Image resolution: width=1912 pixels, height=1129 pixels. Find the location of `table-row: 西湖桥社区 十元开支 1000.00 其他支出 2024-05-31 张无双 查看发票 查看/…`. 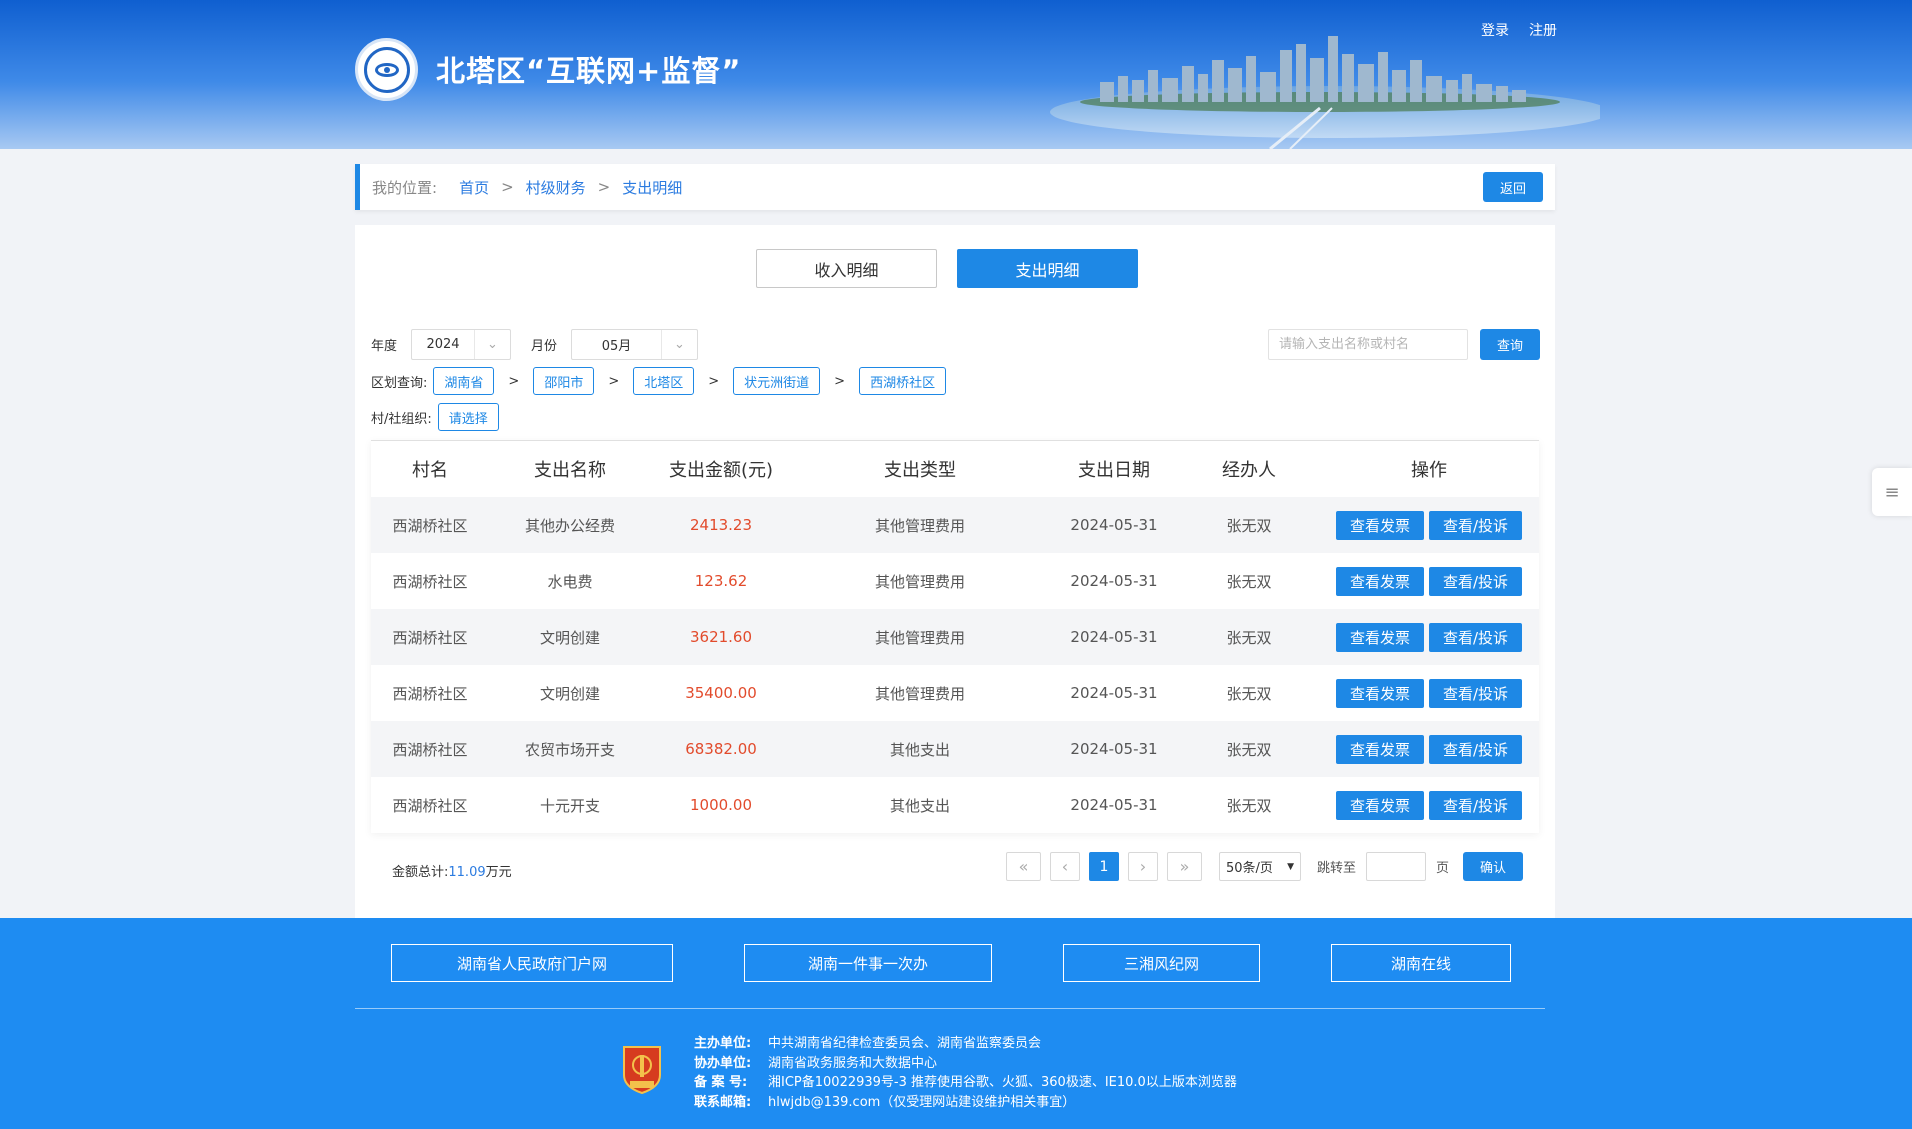

table-row: 西湖桥社区 十元开支 1000.00 其他支出 2024-05-31 张无双 查看发票 查看/… is located at coordinates (955, 805).